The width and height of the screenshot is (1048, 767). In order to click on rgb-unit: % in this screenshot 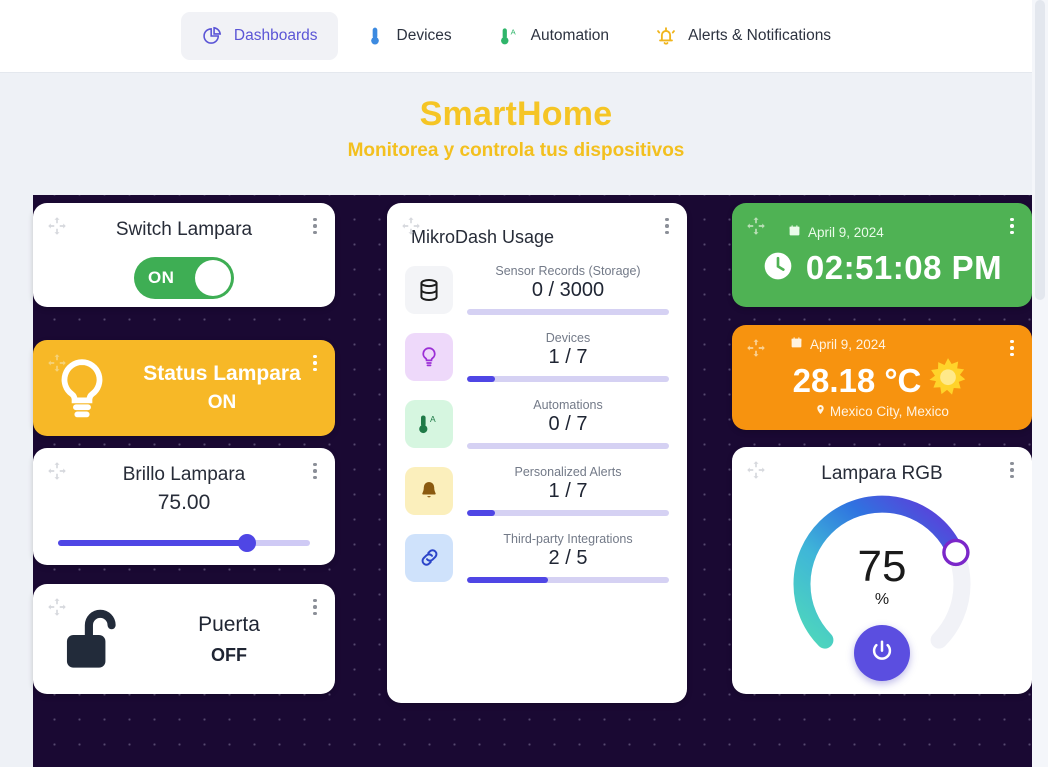, I will do `click(882, 599)`.